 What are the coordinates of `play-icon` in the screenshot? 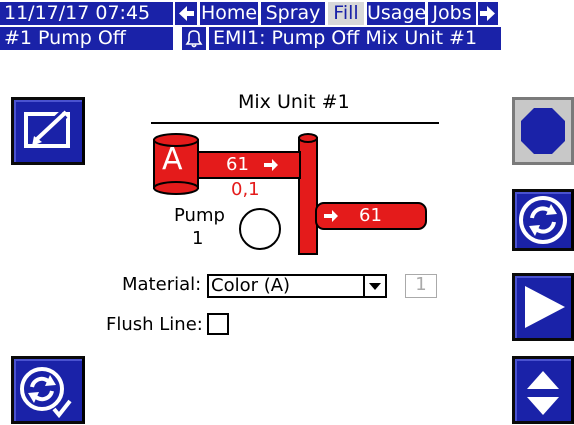 It's located at (545, 307).